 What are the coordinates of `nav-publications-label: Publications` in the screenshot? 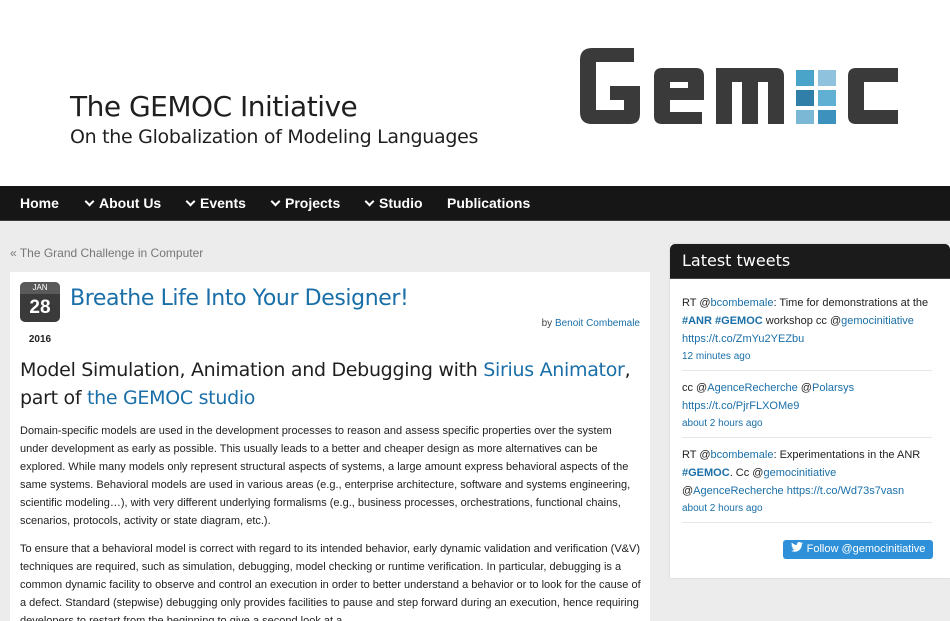 It's located at (489, 203).